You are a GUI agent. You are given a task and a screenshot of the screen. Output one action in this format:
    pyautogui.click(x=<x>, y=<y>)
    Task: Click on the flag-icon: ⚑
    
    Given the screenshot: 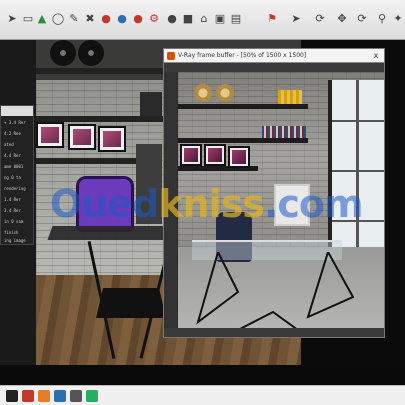 What is the action you would take?
    pyautogui.click(x=272, y=18)
    